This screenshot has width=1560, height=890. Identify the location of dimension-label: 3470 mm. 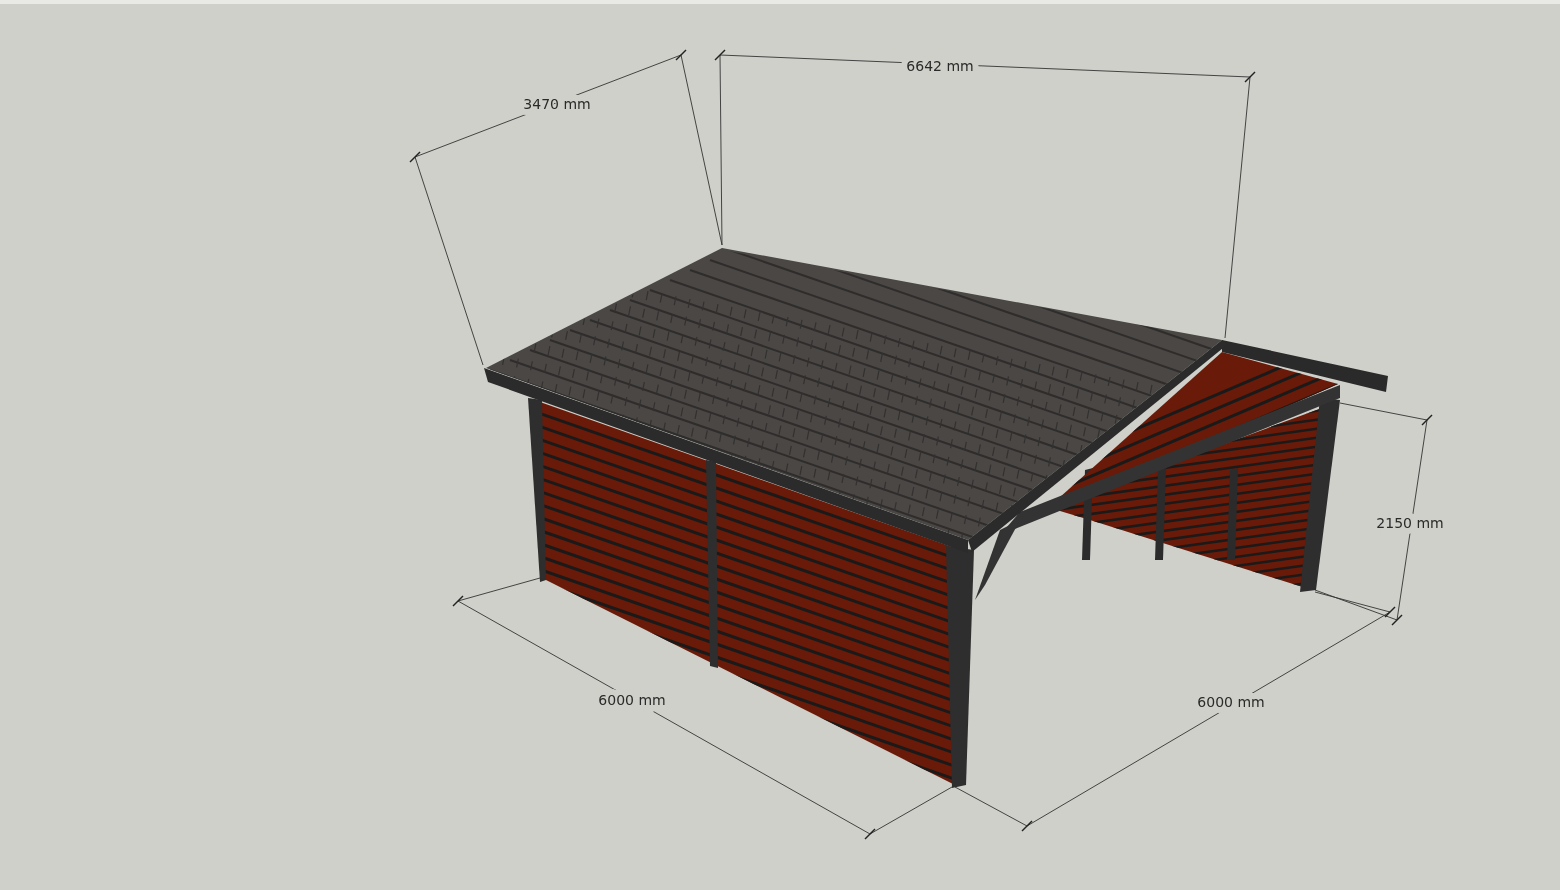
(557, 104).